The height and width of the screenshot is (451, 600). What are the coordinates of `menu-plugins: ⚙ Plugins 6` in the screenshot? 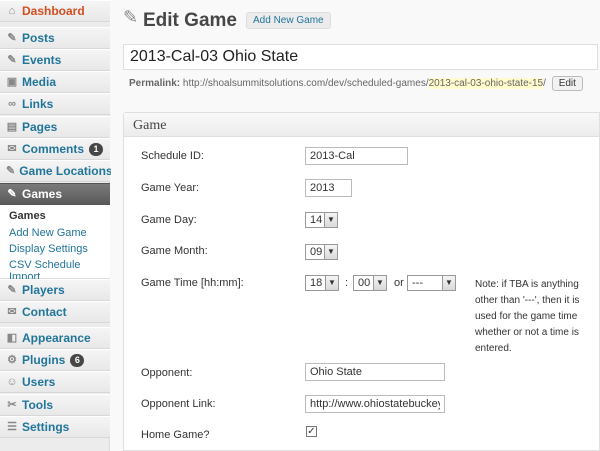 It's located at (55, 360).